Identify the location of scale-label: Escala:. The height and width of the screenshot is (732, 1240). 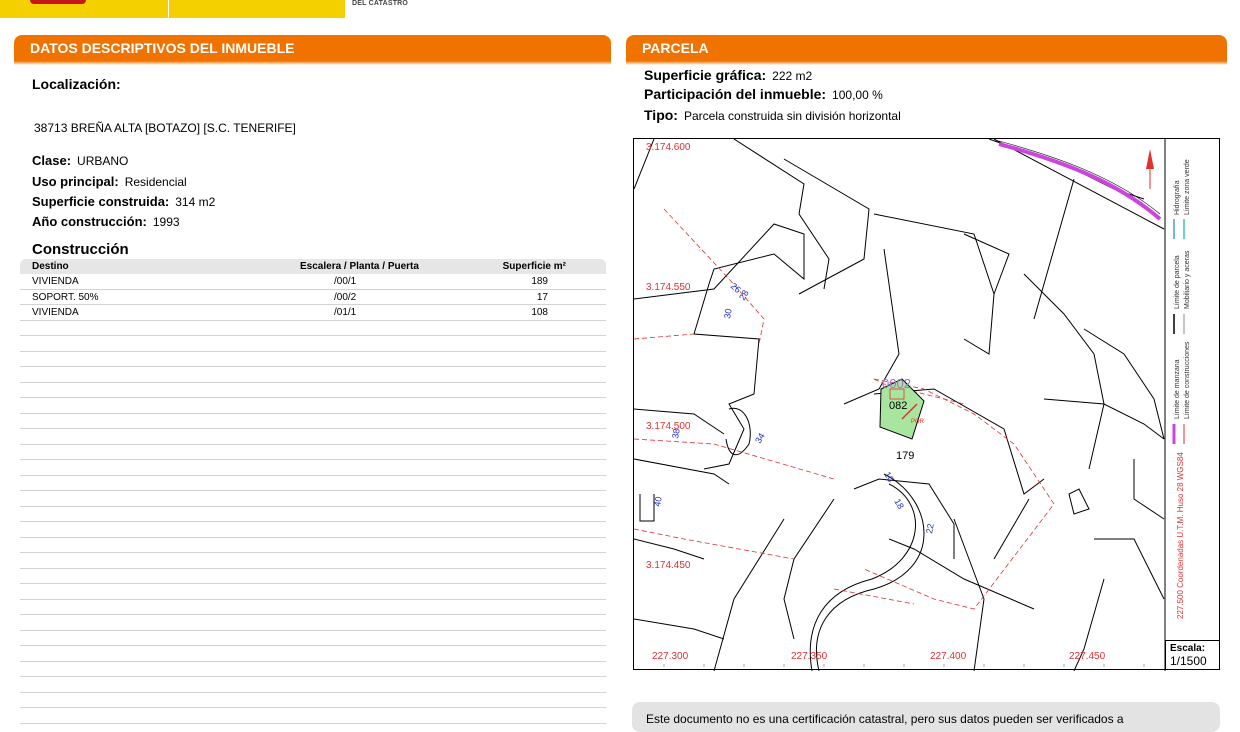
(1188, 648).